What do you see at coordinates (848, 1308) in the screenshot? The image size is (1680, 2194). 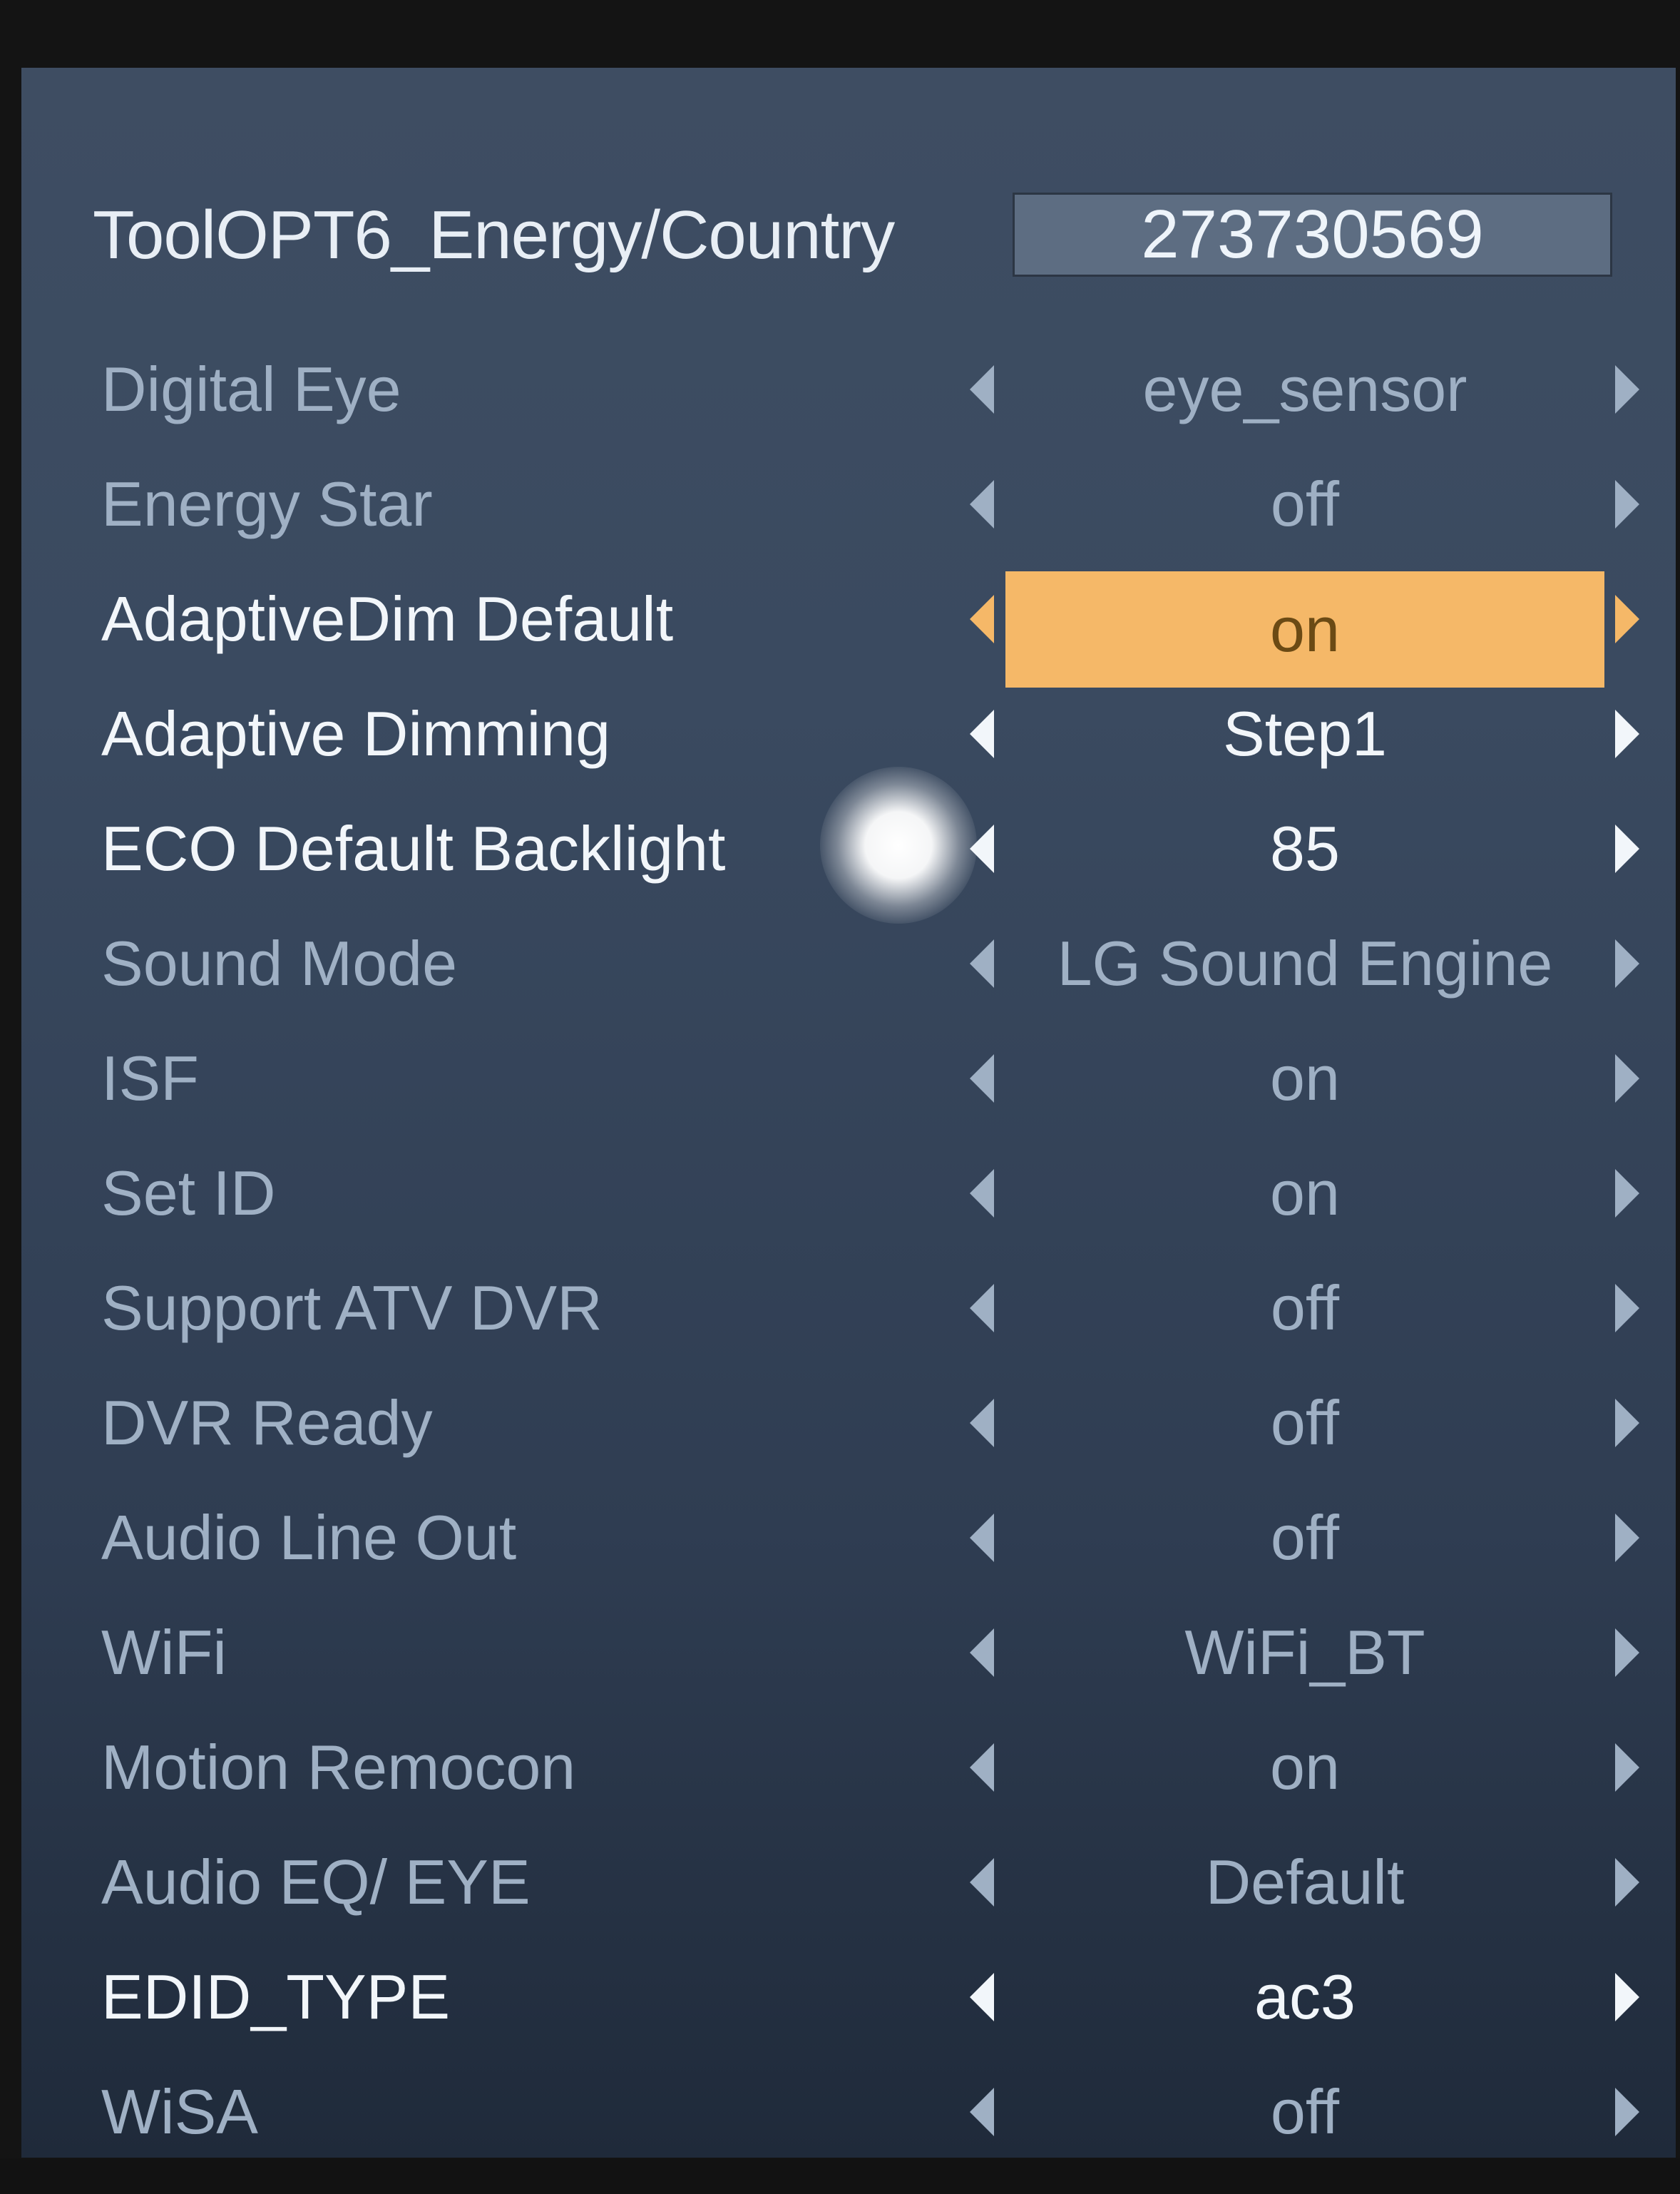 I see `option-row: Support ATV DVR off` at bounding box center [848, 1308].